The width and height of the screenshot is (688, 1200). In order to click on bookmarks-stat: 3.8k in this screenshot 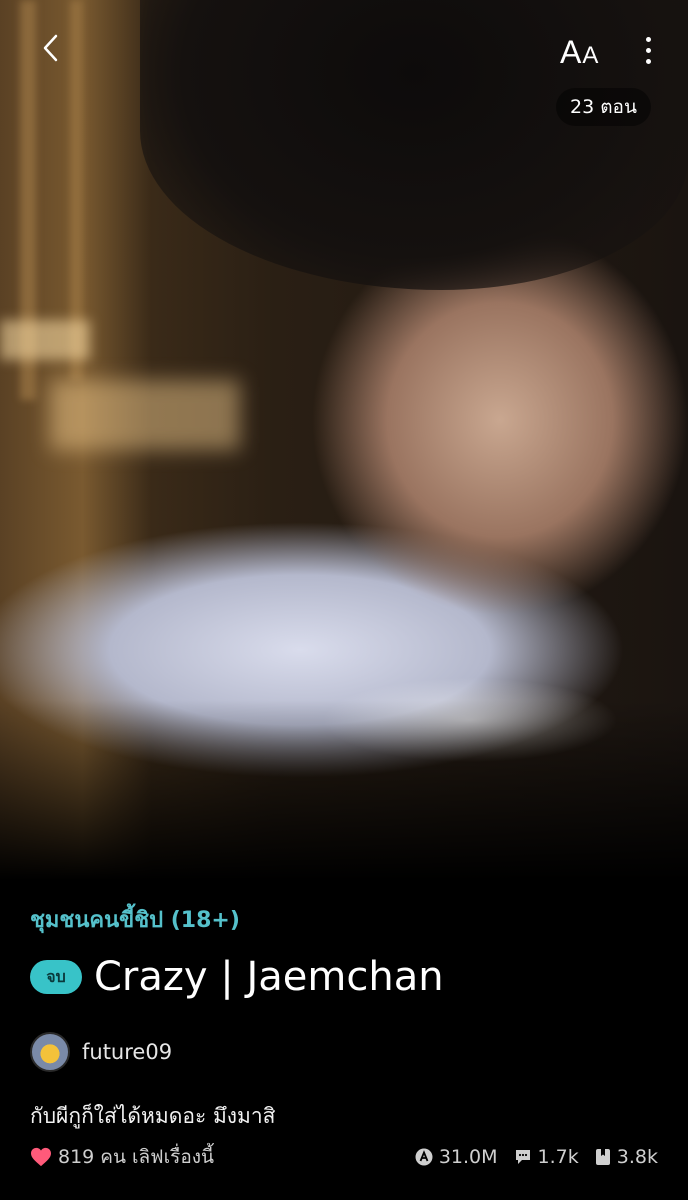, I will do `click(626, 1157)`.